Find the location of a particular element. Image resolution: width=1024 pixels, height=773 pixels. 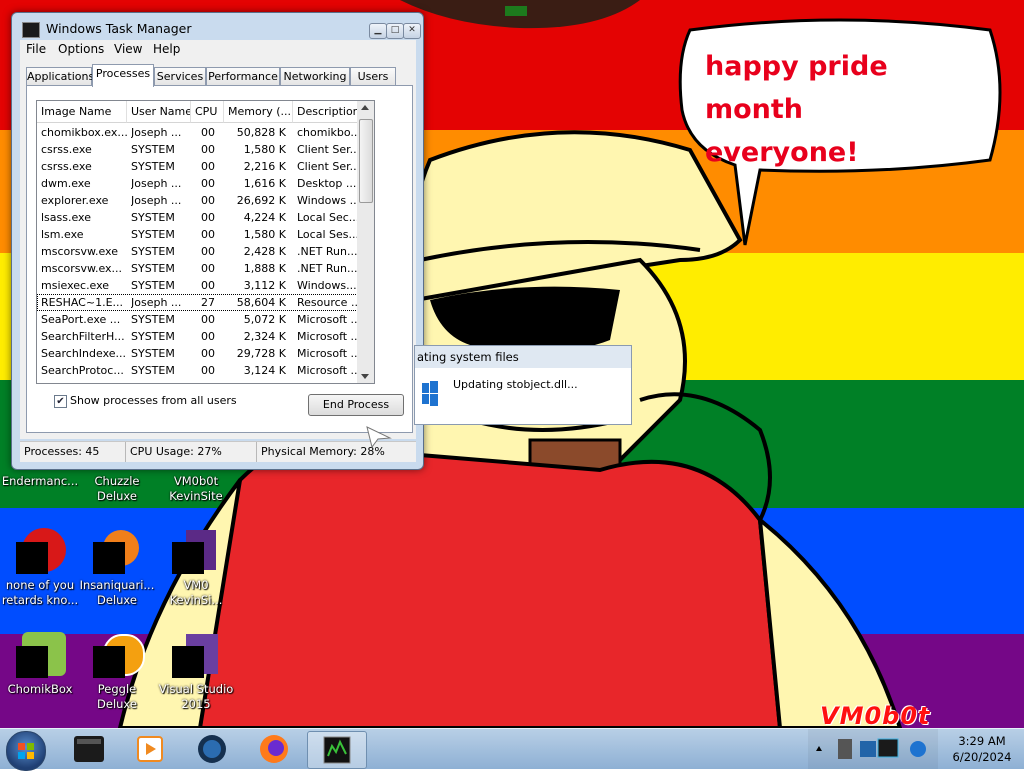

device-icon is located at coordinates (845, 749).